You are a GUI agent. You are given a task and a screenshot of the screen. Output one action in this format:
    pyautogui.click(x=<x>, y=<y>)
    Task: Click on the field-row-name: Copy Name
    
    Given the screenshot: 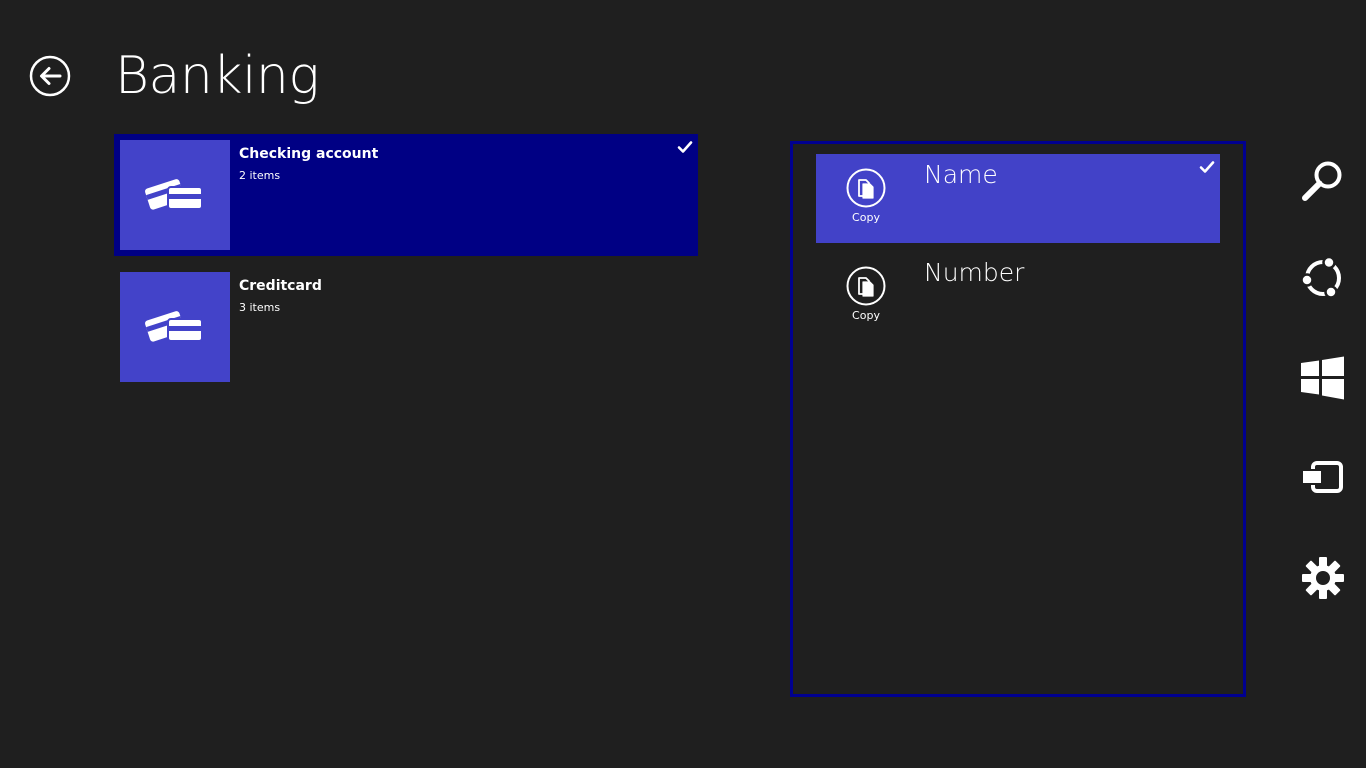 What is the action you would take?
    pyautogui.click(x=1018, y=198)
    